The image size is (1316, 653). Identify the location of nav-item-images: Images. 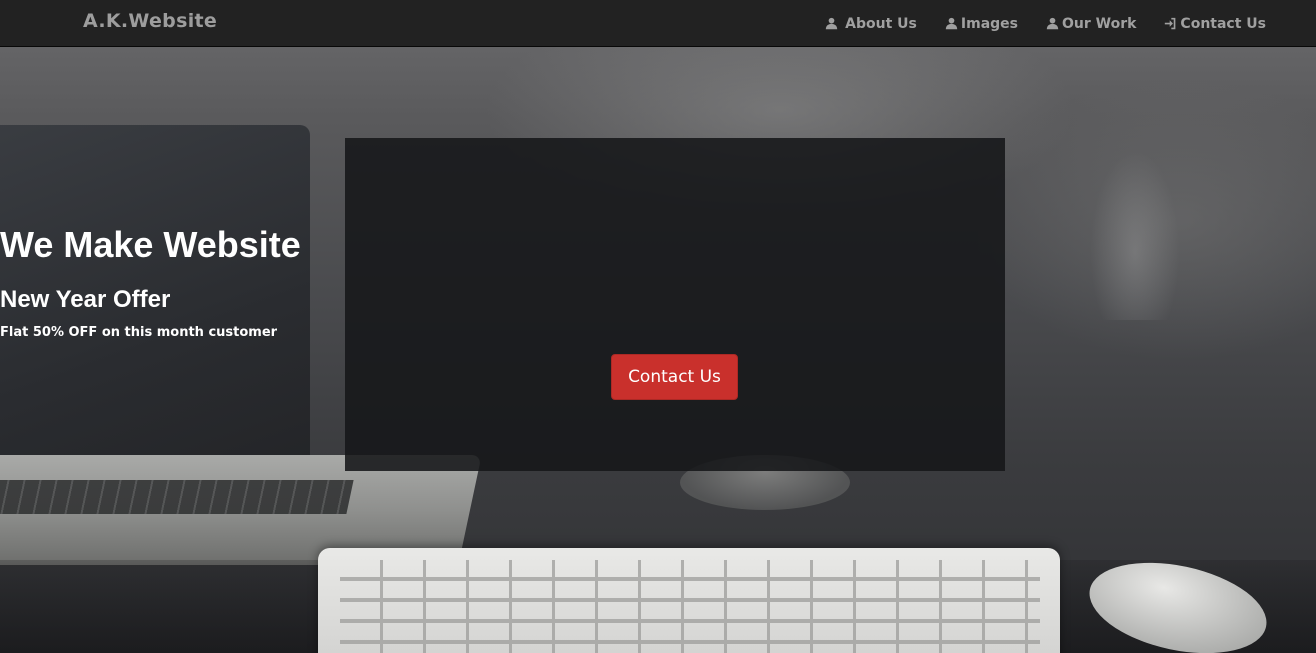
(981, 23).